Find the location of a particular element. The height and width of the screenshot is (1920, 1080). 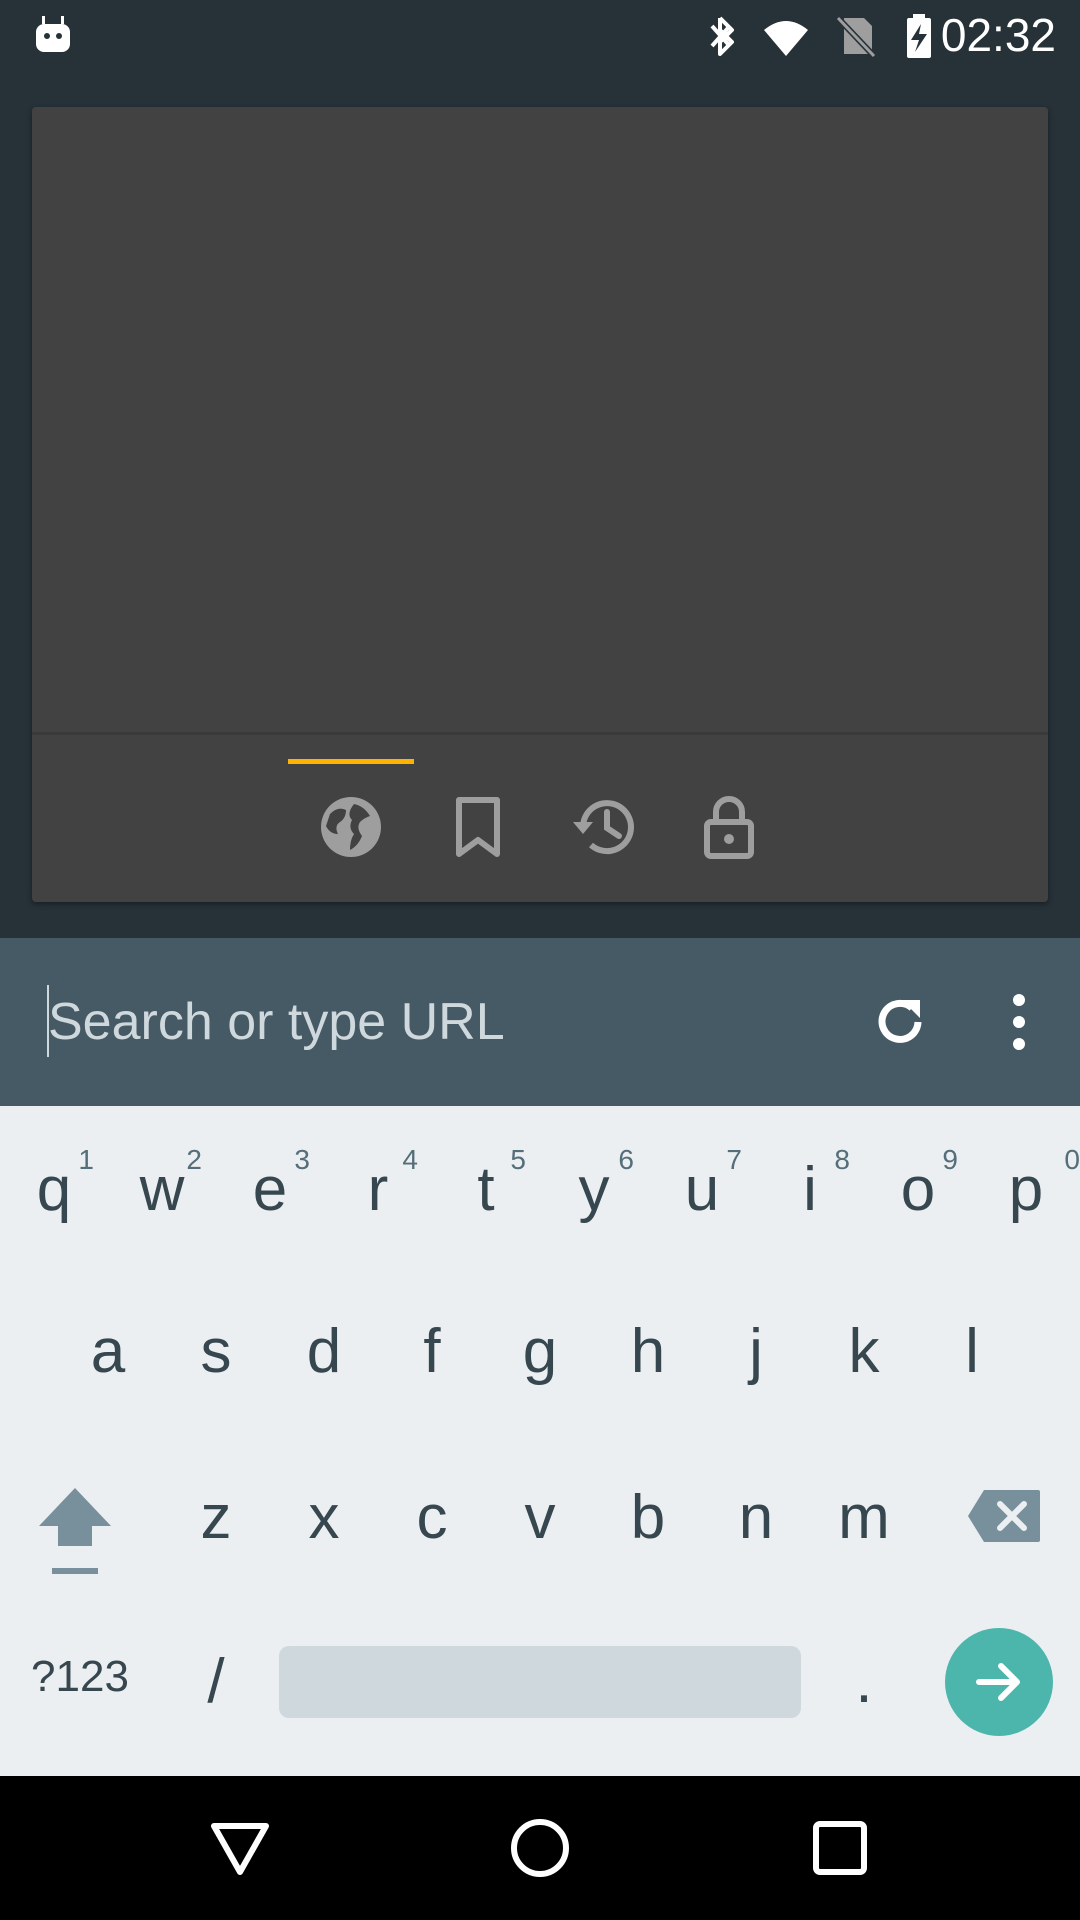

status-bar: 02:32 is located at coordinates (540, 36).